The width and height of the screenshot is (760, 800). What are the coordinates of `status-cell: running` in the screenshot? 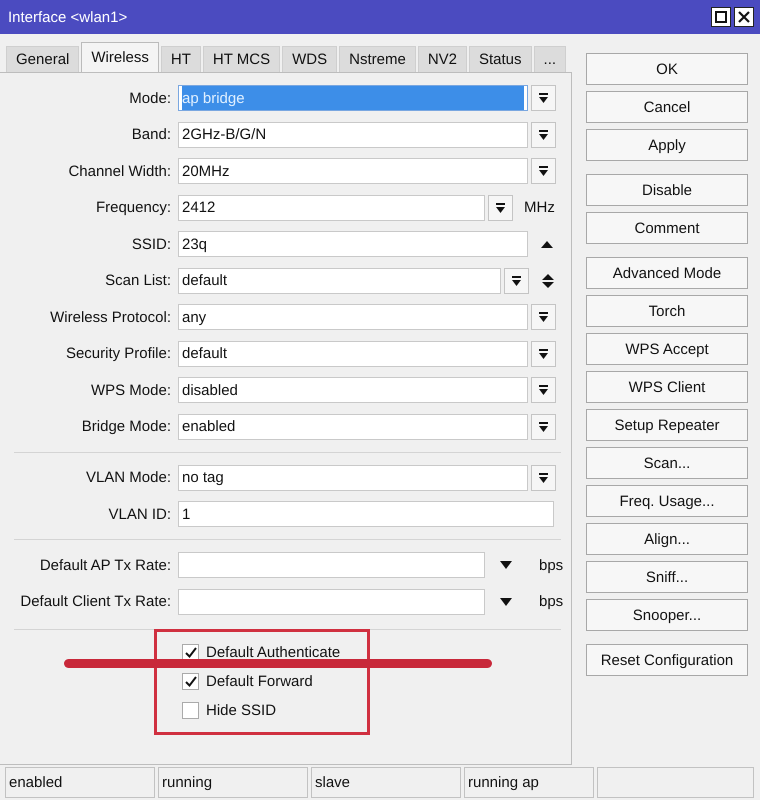 It's located at (233, 782).